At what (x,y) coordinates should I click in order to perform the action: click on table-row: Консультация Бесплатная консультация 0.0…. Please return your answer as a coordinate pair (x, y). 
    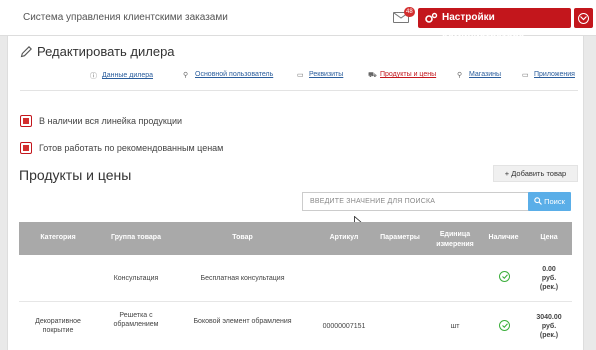
    Looking at the image, I should click on (295, 278).